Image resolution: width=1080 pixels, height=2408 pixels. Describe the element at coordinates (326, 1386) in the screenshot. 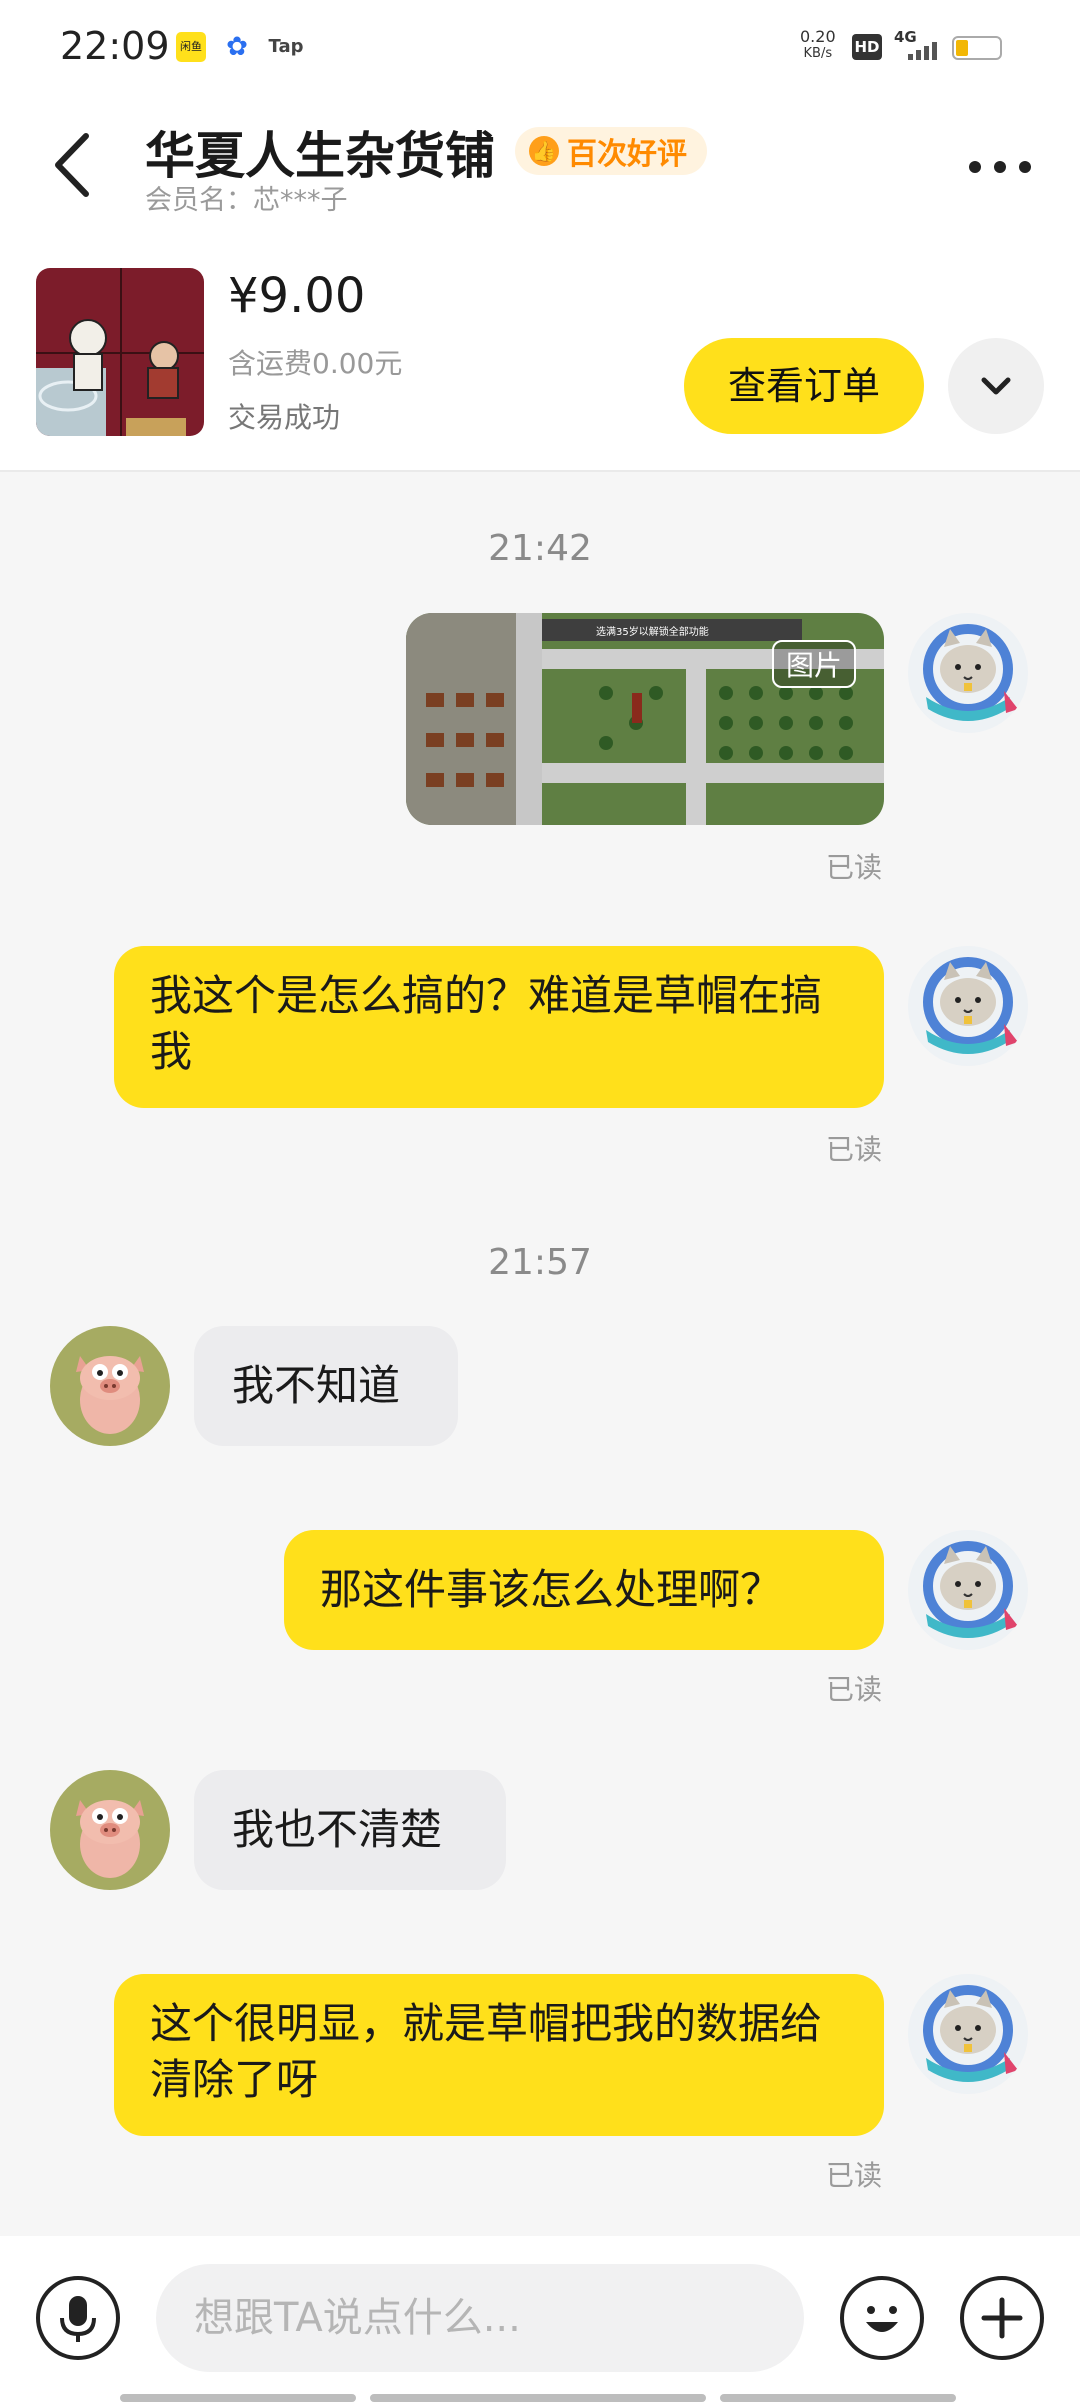

I see `seller-message: 我不知道` at that location.